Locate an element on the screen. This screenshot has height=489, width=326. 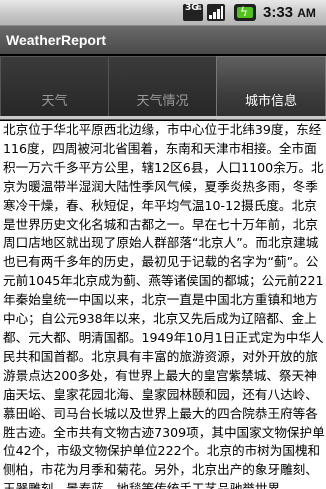
status-clock: 3:33 AM is located at coordinates (289, 13).